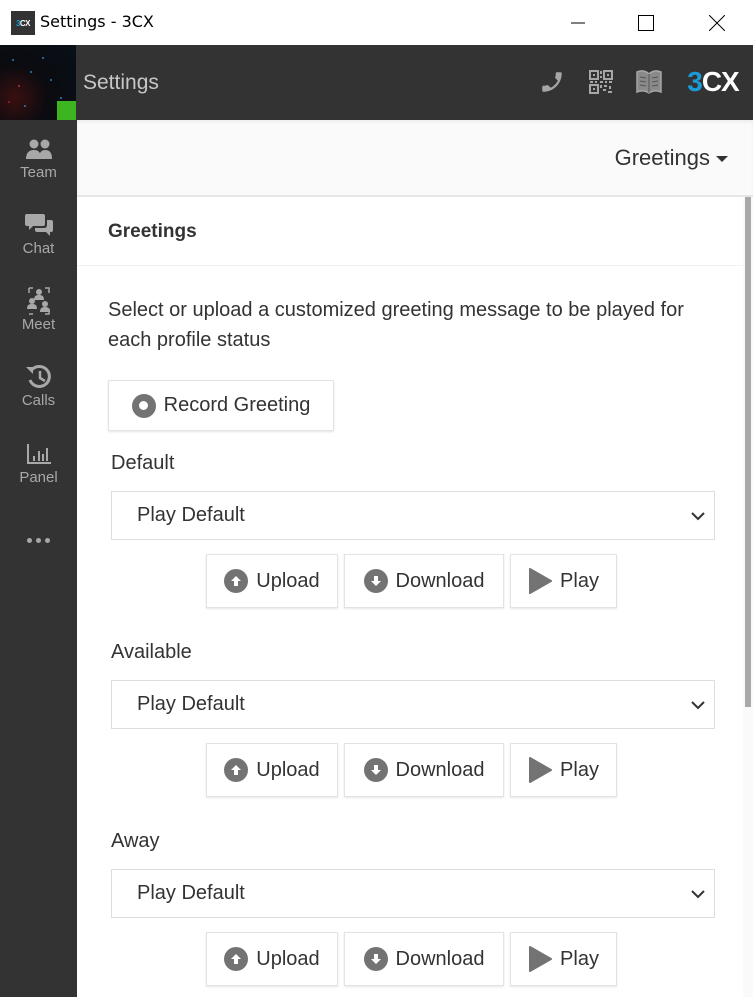 This screenshot has width=753, height=997. I want to click on sidebar-item-label: Meet, so click(38, 324).